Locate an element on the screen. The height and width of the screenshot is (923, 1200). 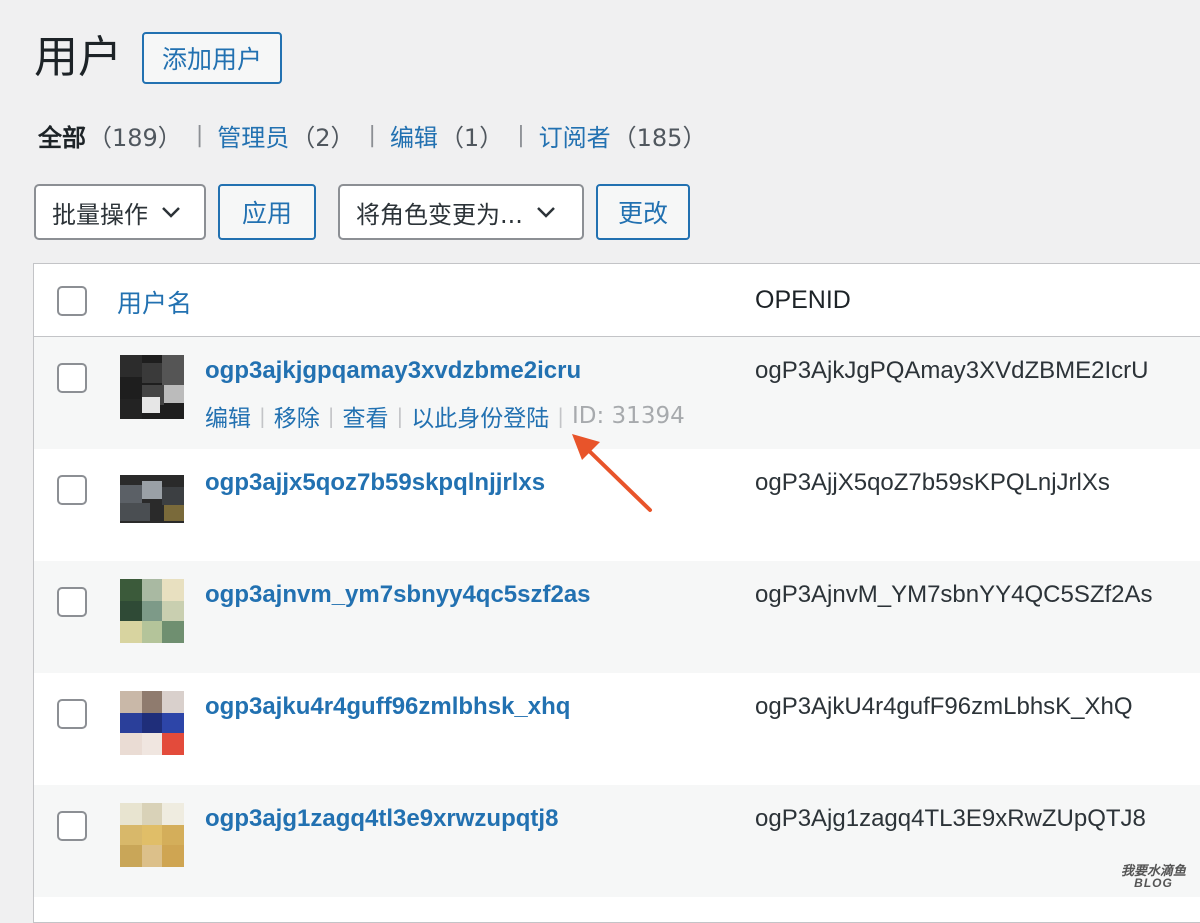
page-title: 用户 is located at coordinates (78, 57).